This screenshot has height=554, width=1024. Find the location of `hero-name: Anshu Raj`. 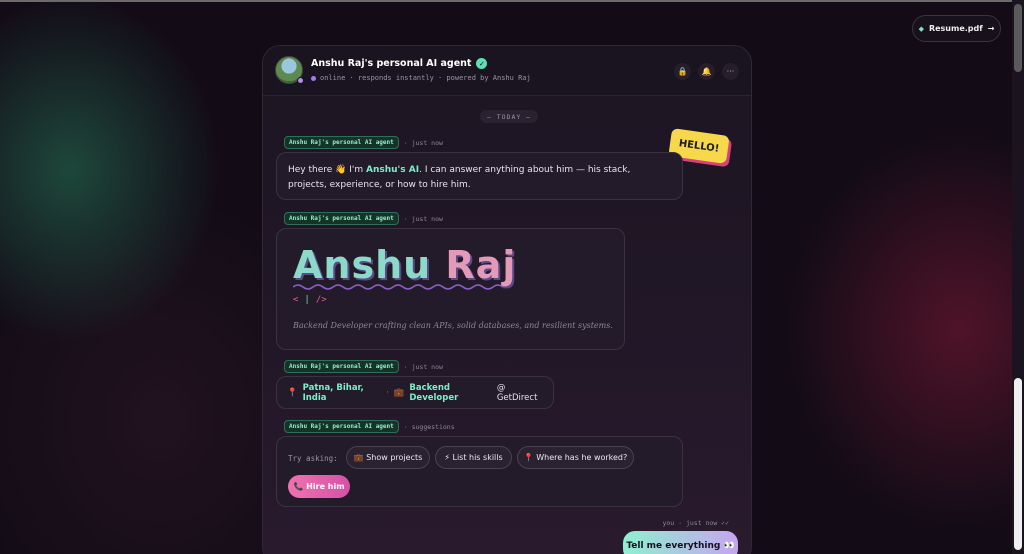

hero-name: Anshu Raj is located at coordinates (404, 265).